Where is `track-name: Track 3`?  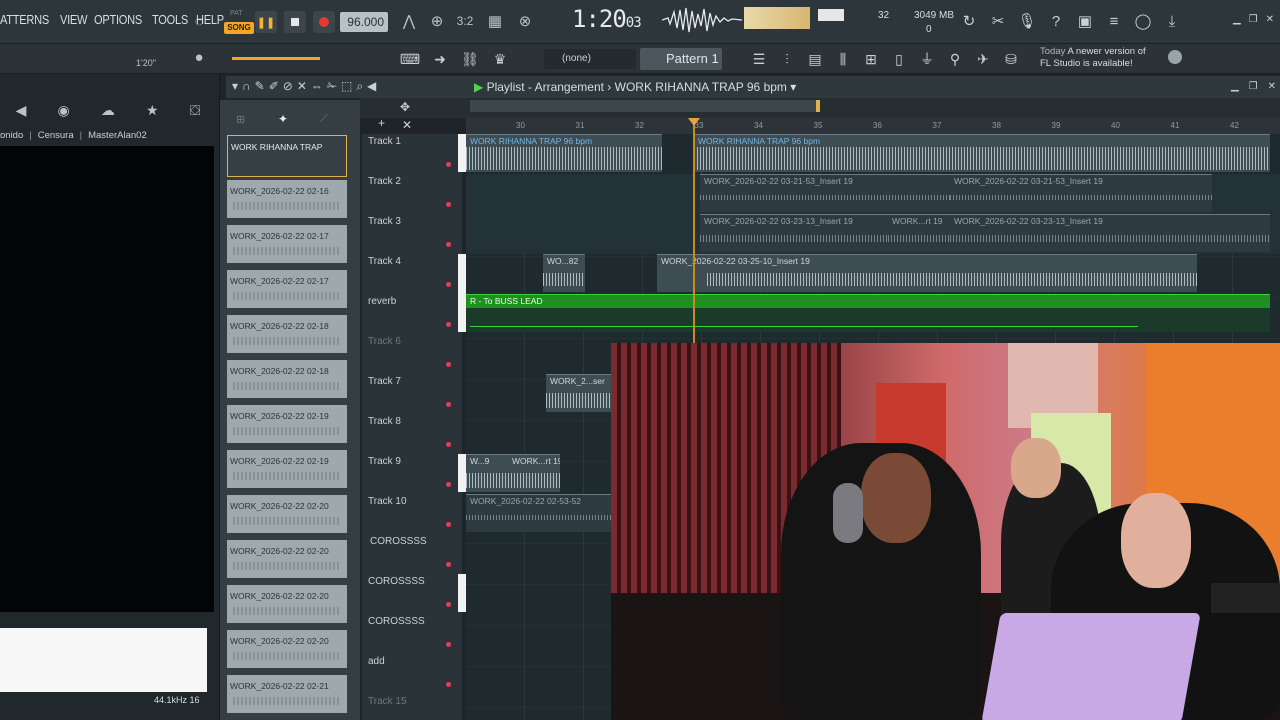 track-name: Track 3 is located at coordinates (384, 221).